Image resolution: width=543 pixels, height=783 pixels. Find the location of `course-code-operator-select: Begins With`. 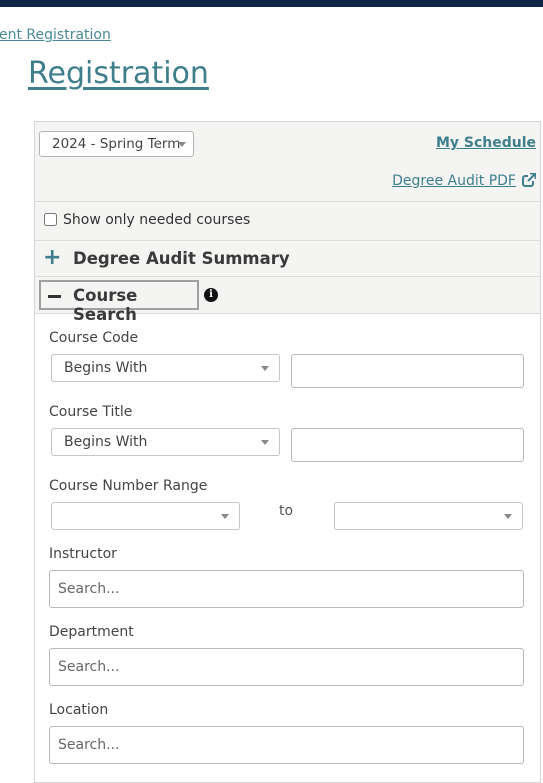

course-code-operator-select: Begins With is located at coordinates (165, 368).